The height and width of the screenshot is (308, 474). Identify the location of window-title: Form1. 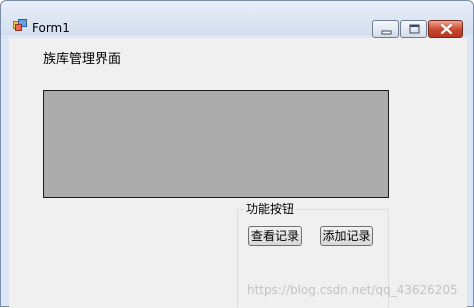
(51, 28).